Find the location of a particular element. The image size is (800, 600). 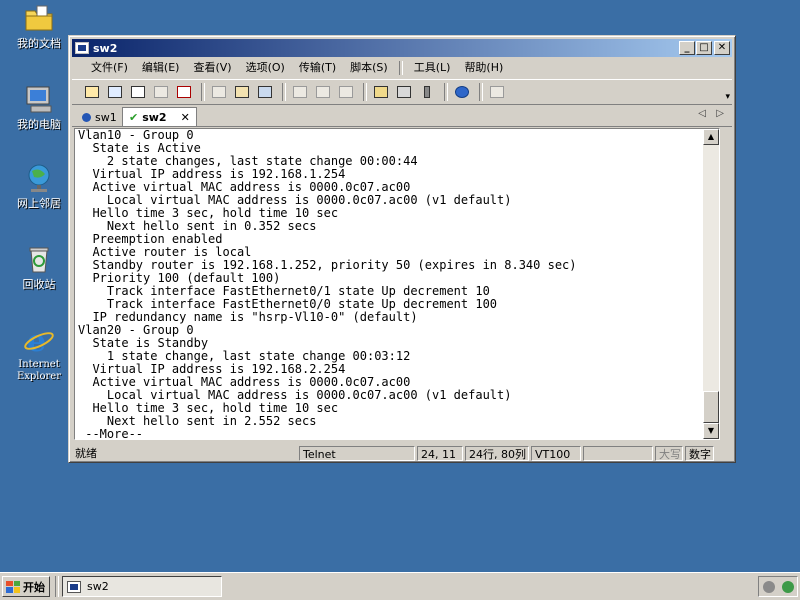

system-tray is located at coordinates (778, 586).